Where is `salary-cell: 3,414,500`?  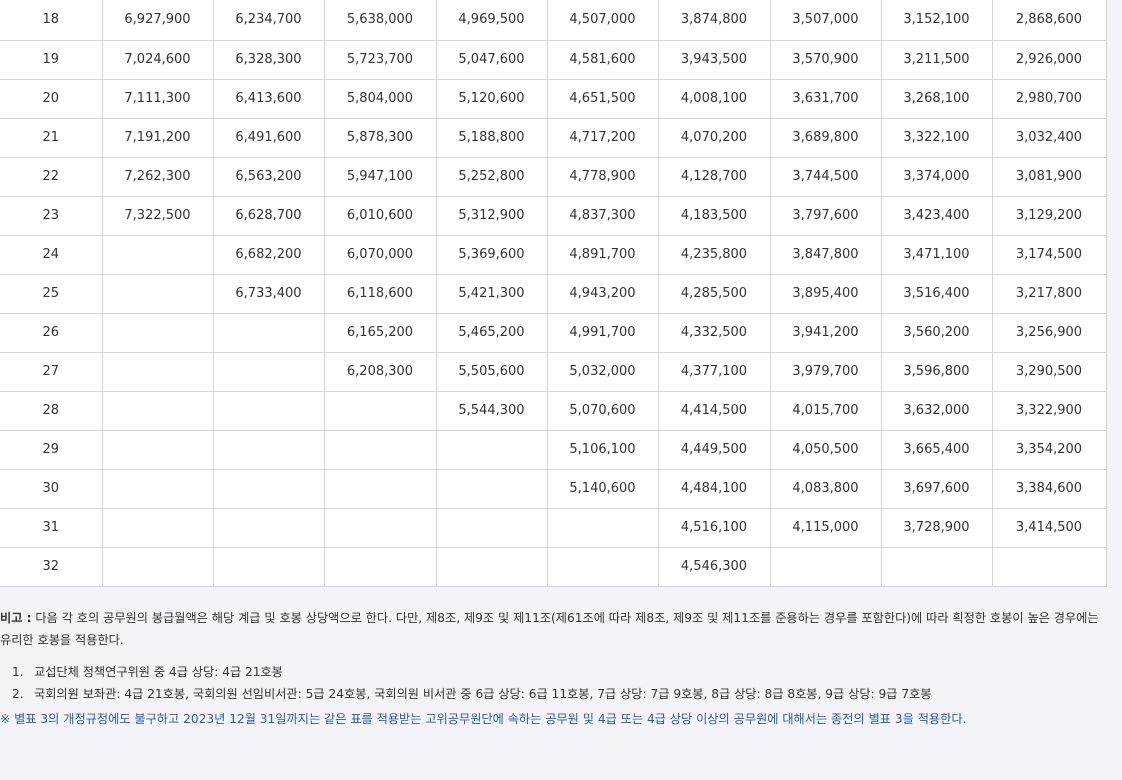 salary-cell: 3,414,500 is located at coordinates (1049, 528).